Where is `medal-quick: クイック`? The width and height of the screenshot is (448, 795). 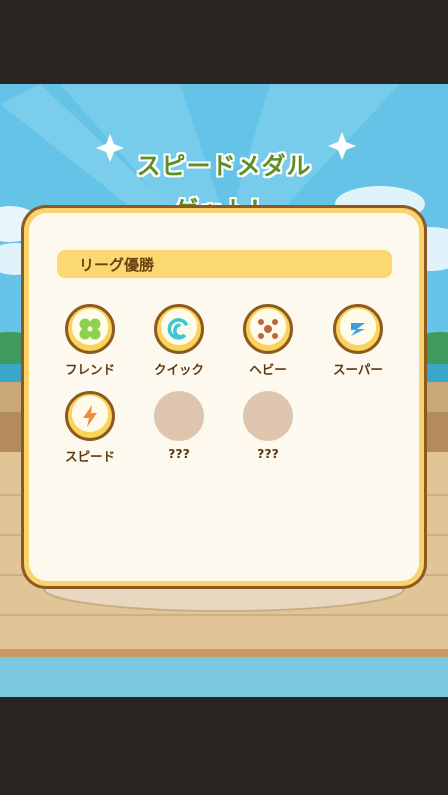 medal-quick: クイック is located at coordinates (179, 341).